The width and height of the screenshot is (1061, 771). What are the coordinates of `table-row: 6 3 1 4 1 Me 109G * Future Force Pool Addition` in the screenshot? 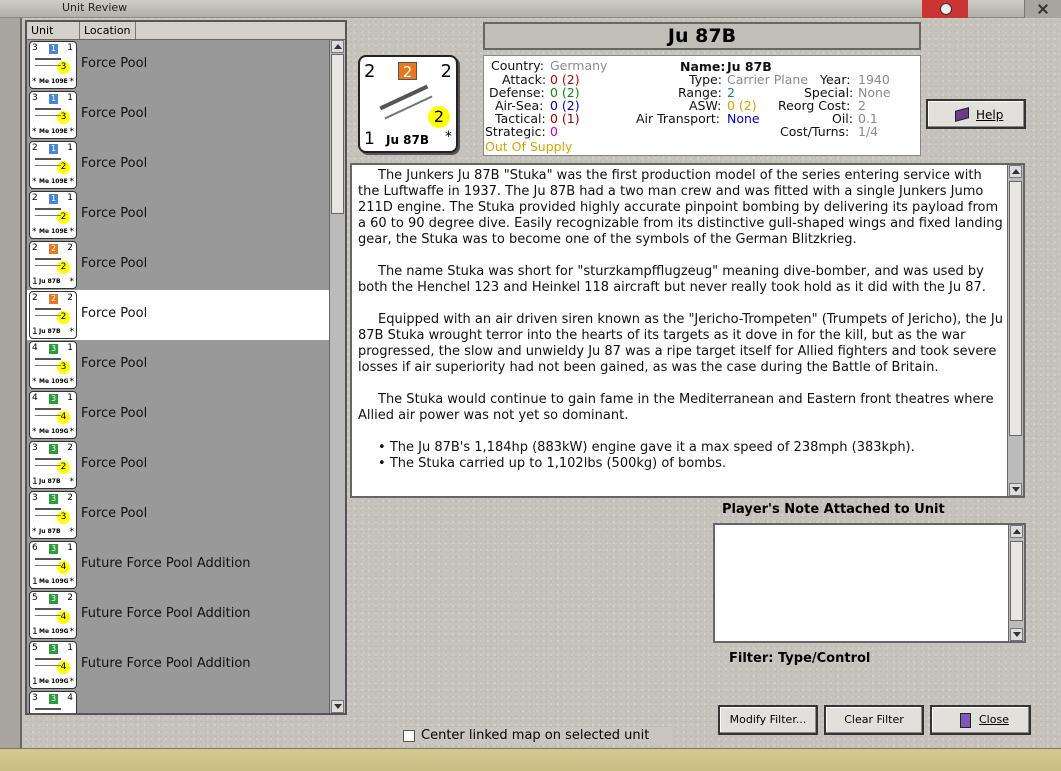 It's located at (178, 565).